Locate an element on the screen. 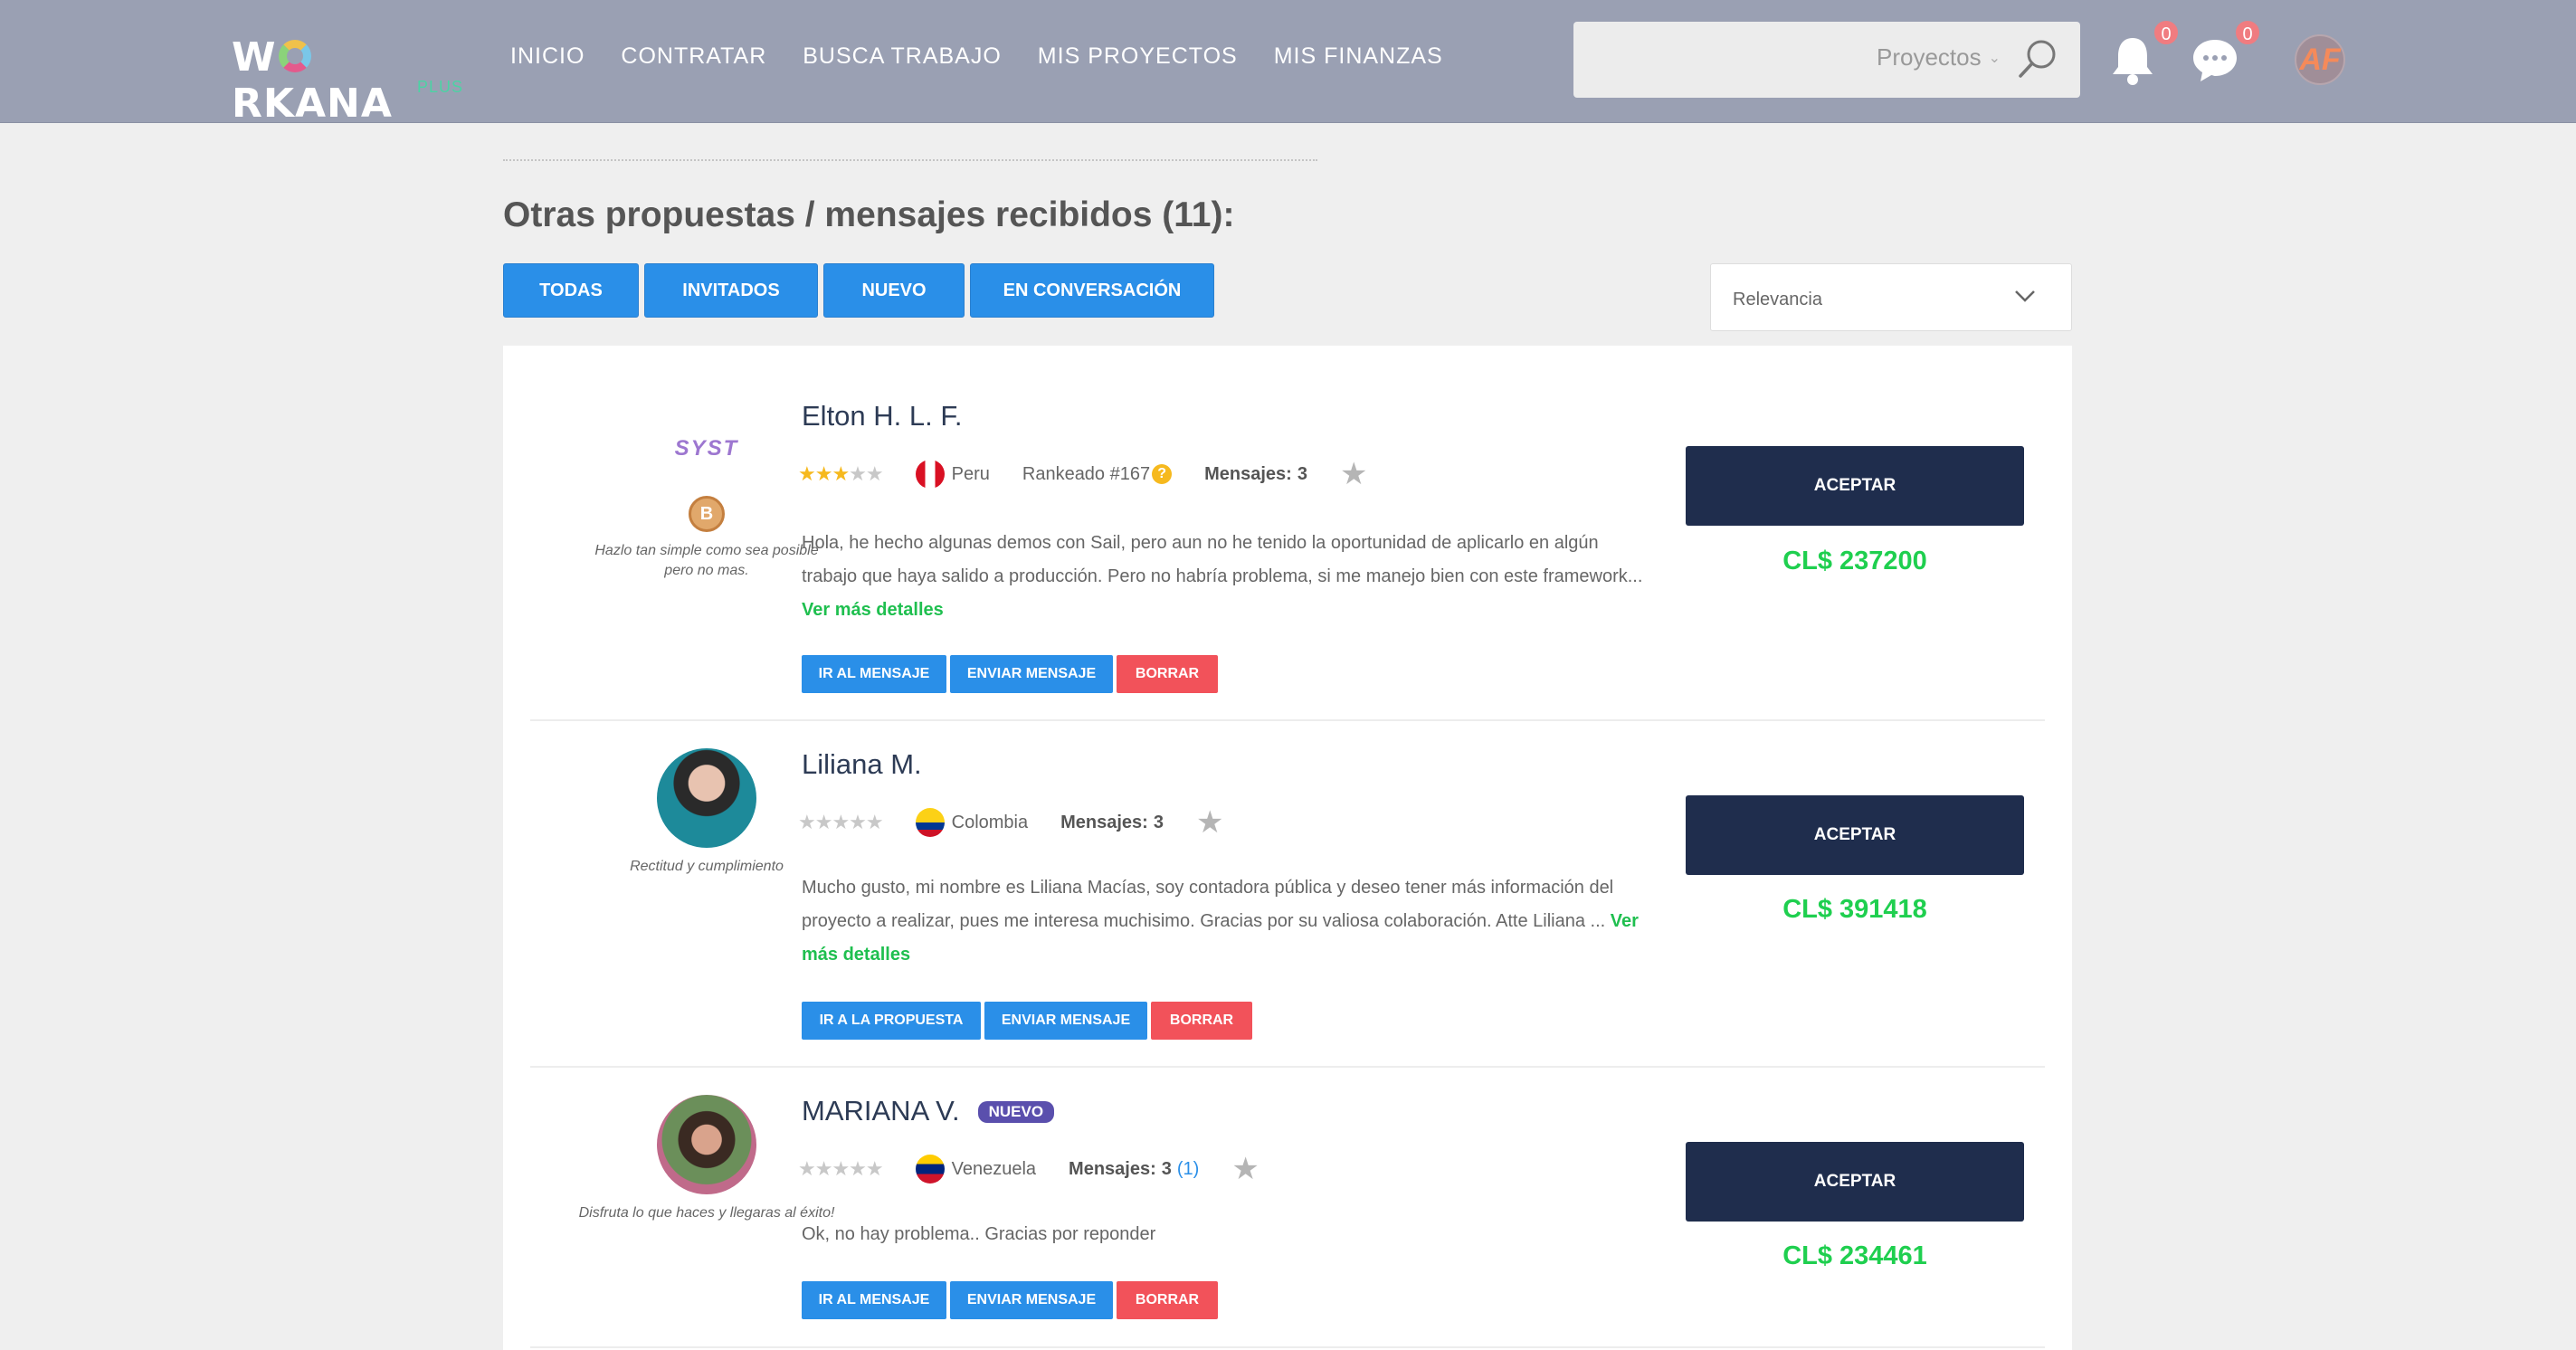 The image size is (2576, 1350). ranking-label: Rankeado #167 is located at coordinates (1086, 474).